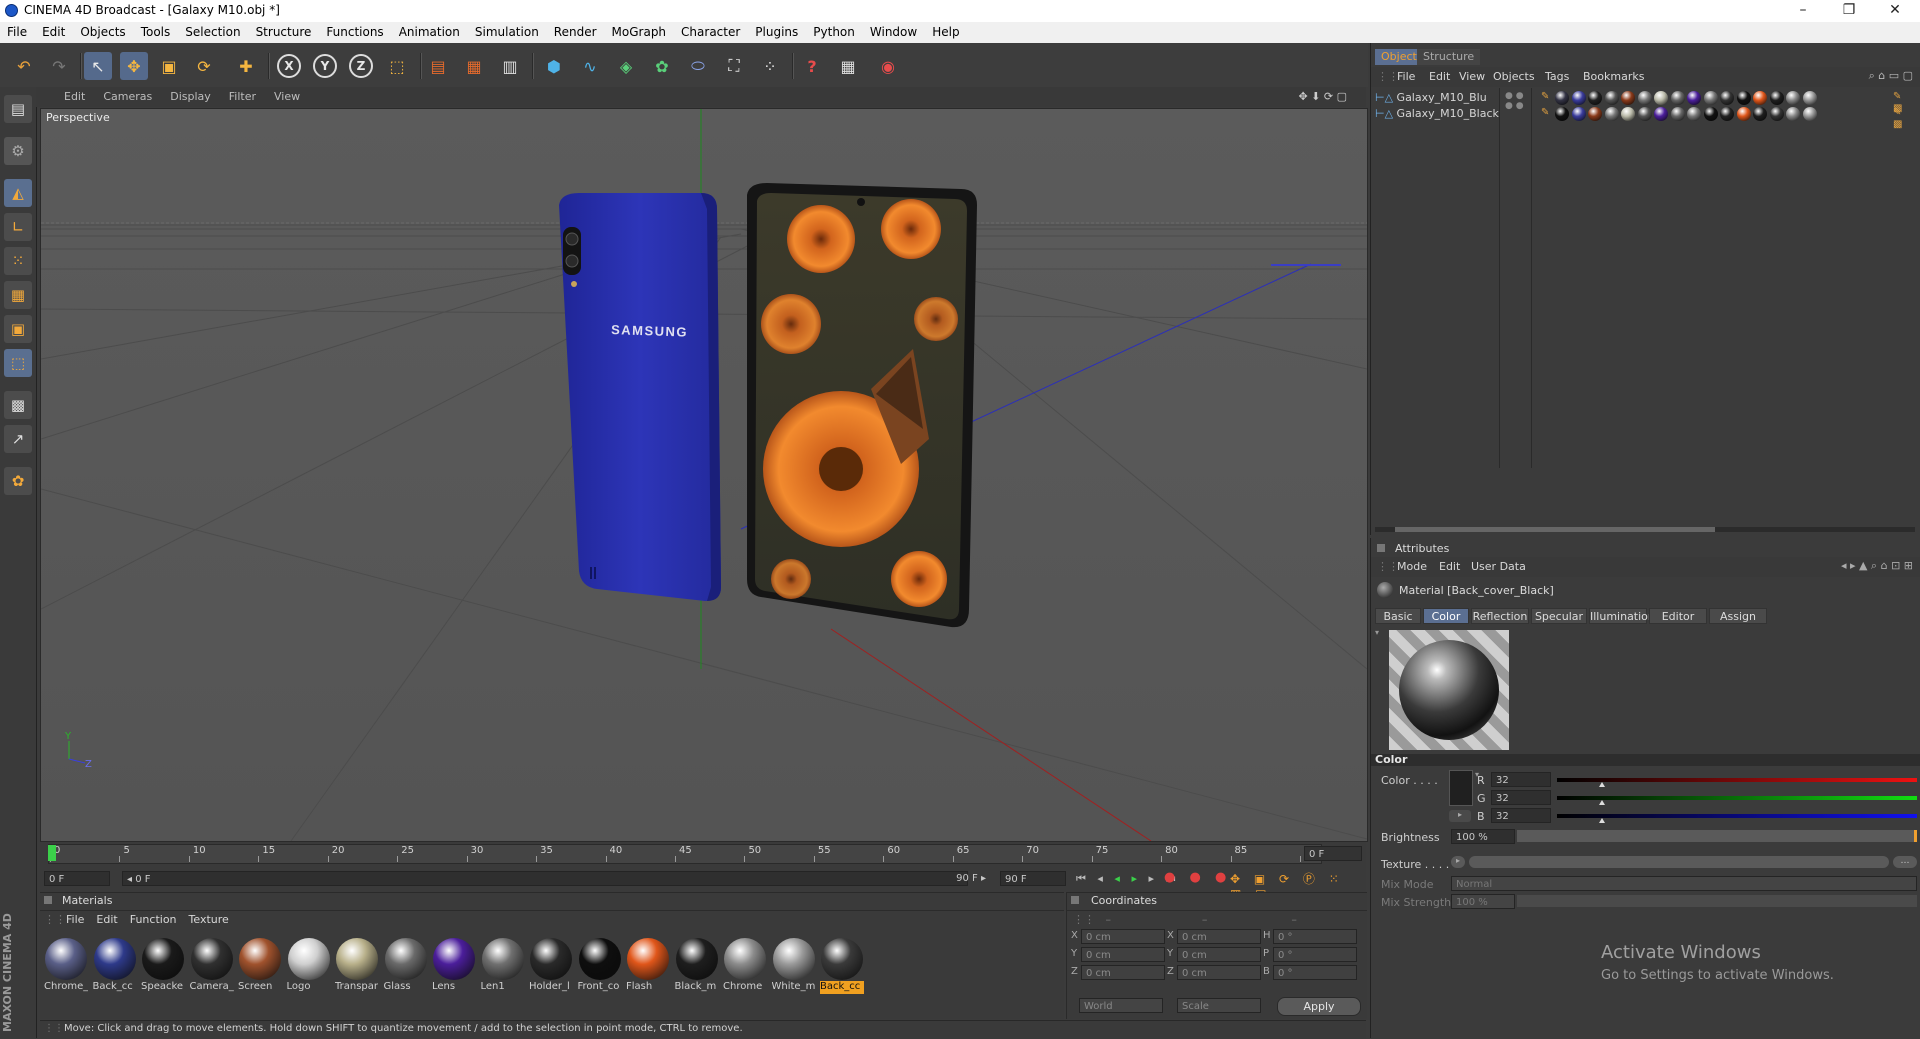 The height and width of the screenshot is (1039, 1920). What do you see at coordinates (711, 30) in the screenshot?
I see `menu-character: Character` at bounding box center [711, 30].